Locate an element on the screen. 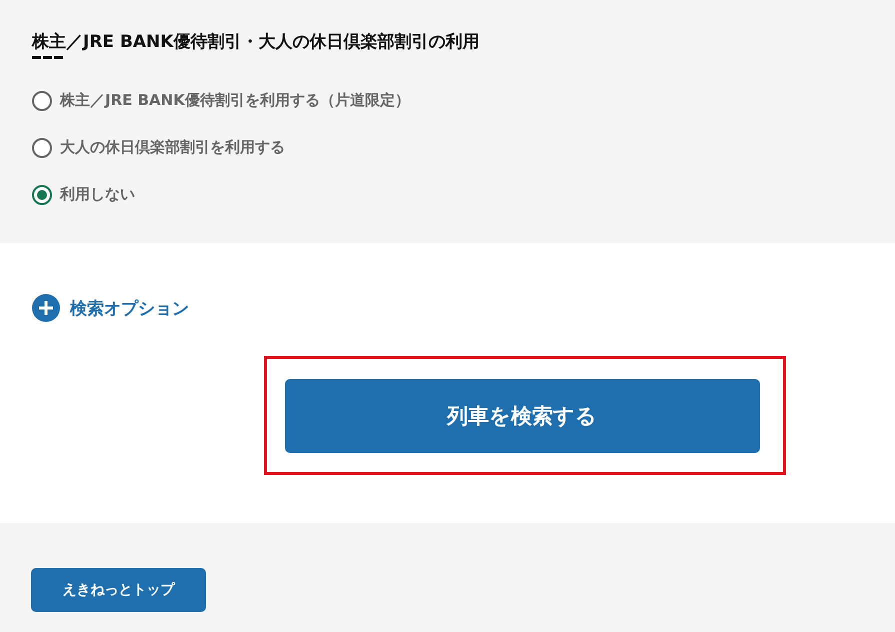  radio-label: 大人の休日倶楽部割引を利用する is located at coordinates (172, 147).